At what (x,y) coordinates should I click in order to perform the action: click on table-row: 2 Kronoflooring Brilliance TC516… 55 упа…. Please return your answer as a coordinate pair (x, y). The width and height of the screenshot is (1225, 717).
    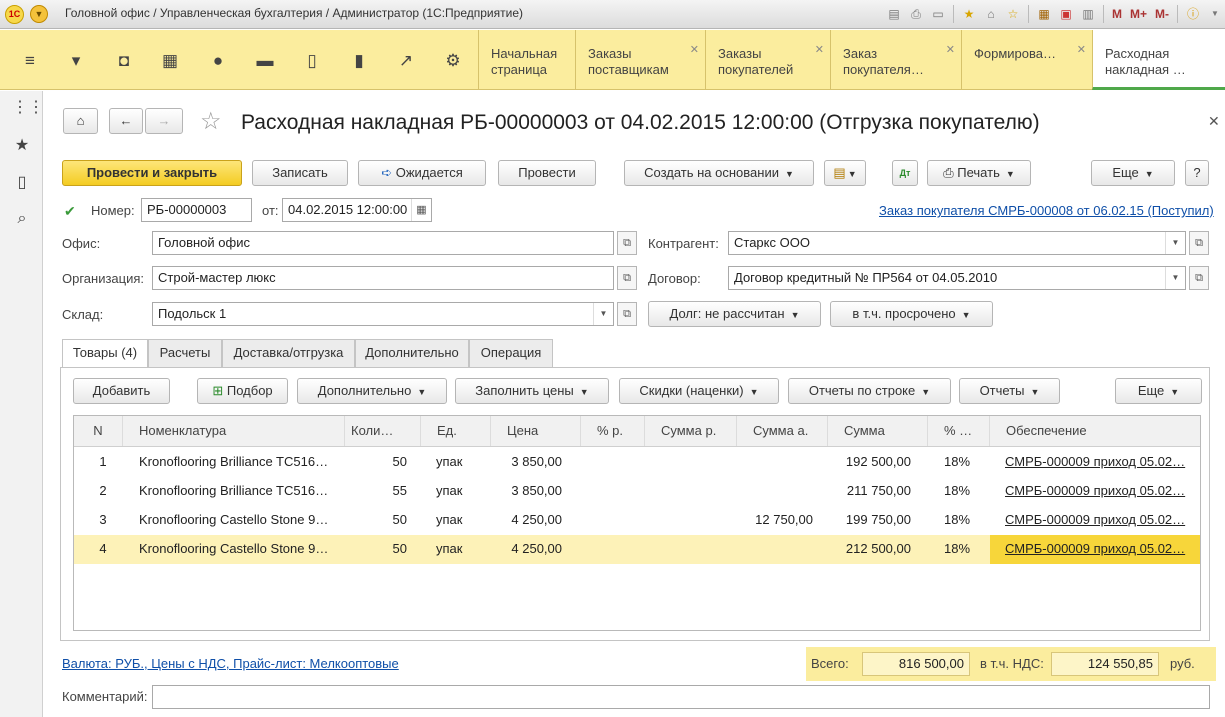
    Looking at the image, I should click on (637, 491).